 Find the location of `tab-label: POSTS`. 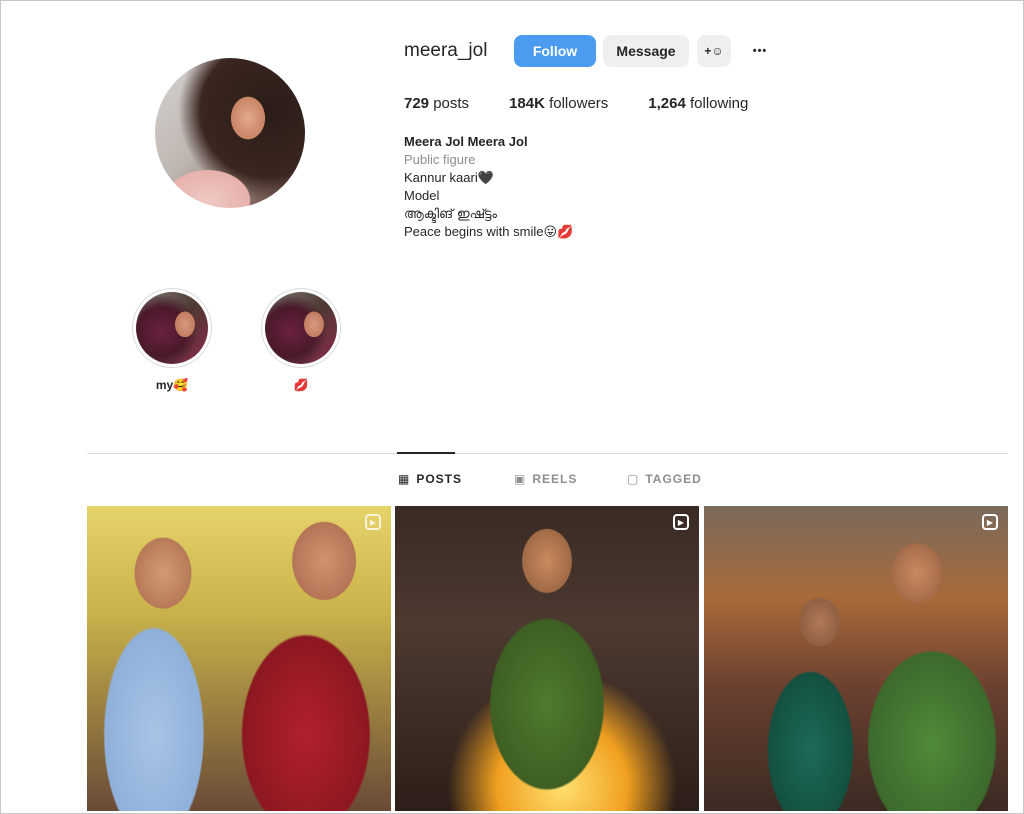

tab-label: POSTS is located at coordinates (439, 479).